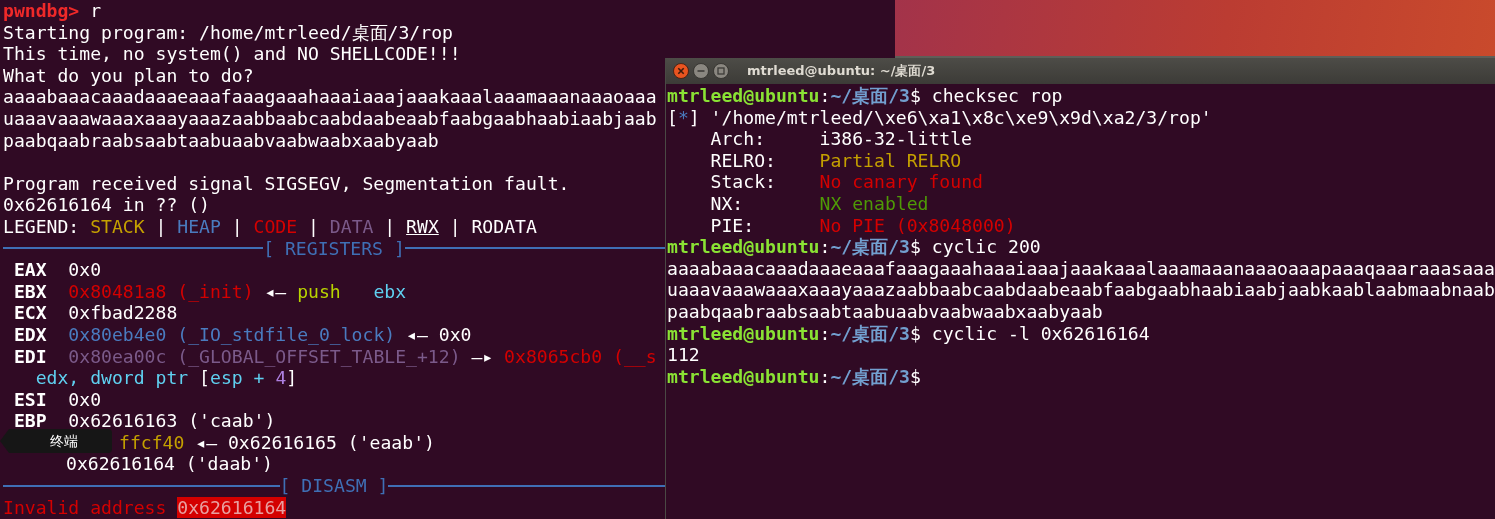  Describe the element at coordinates (242, 334) in the screenshot. I see `terminal-line: EDX 0x80eb4e0 (_IO_stdfile_0_lock) ◂— 0x0` at that location.